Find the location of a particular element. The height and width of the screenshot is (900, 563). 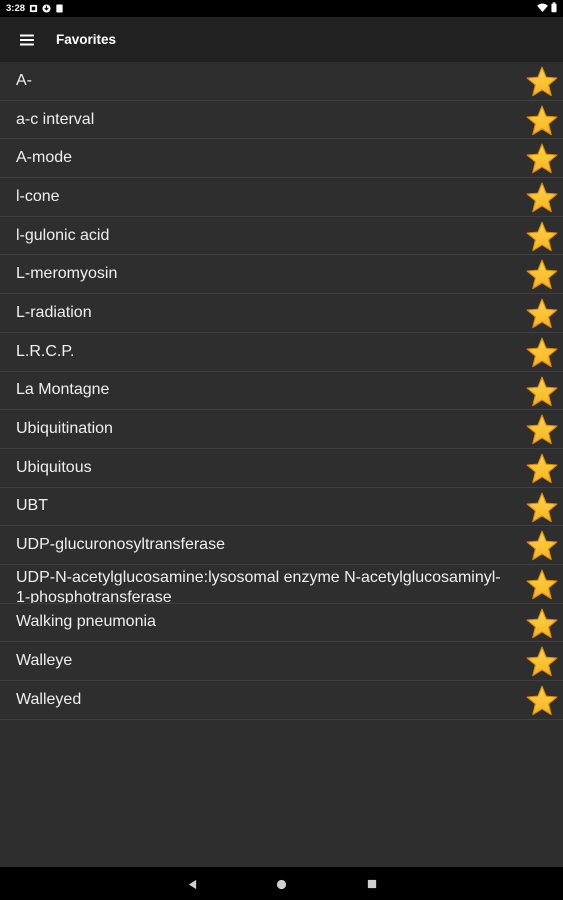

status-time: 3:28 is located at coordinates (16, 8).